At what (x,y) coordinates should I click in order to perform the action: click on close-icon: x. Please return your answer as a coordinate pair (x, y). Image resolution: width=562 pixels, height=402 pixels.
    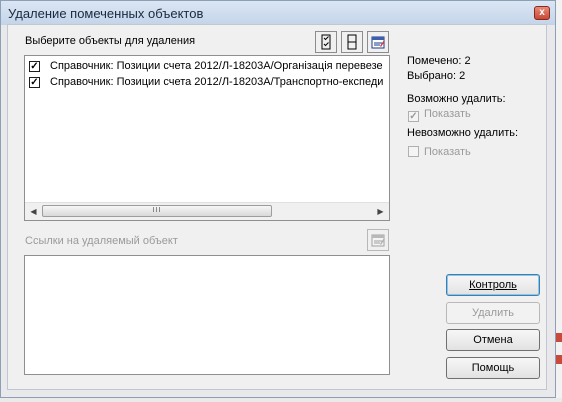
    Looking at the image, I should click on (542, 12).